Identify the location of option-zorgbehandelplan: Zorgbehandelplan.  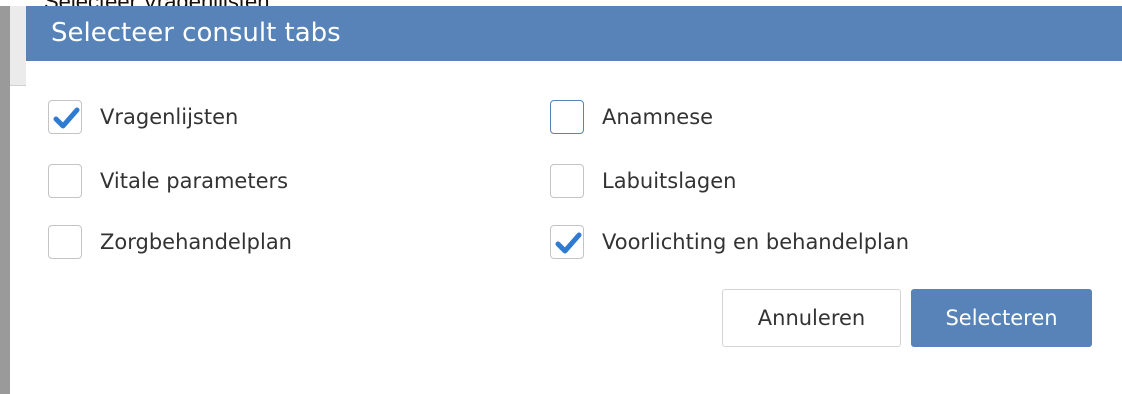
(170, 242).